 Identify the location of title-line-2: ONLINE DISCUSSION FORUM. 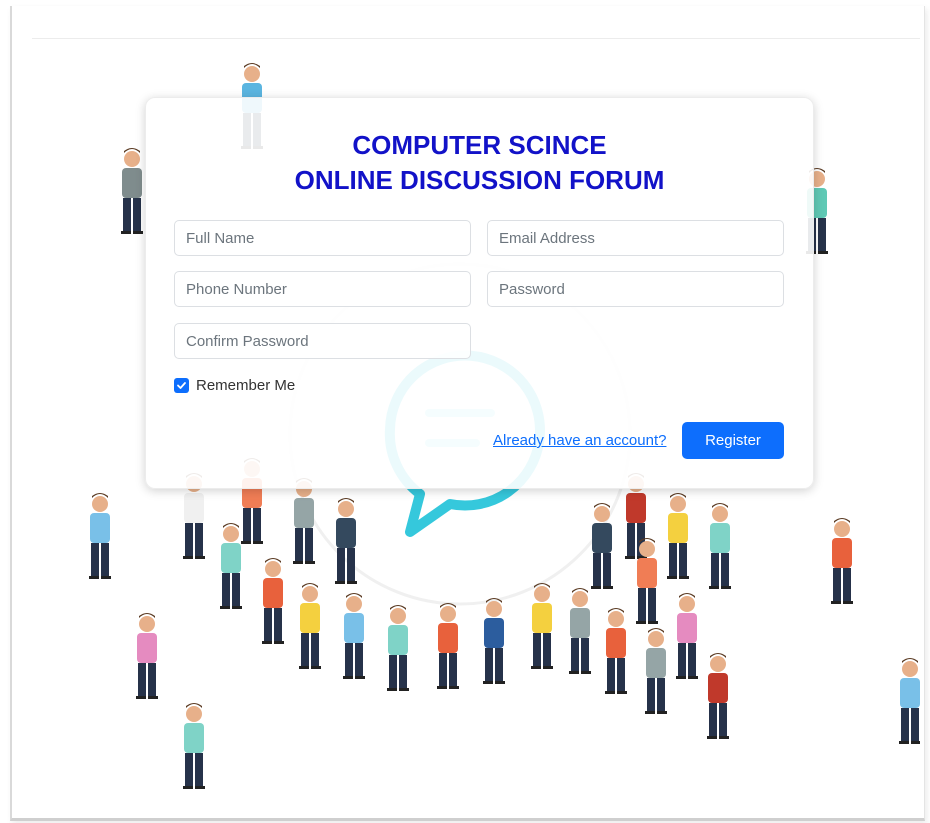
(479, 180).